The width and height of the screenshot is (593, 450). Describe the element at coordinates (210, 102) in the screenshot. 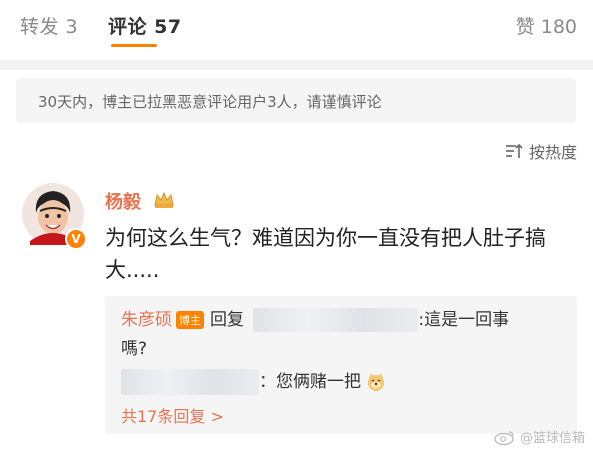

I see `notice-text: 30天内，博主已拉黑恶意评论用户3人，请谨慎评论` at that location.